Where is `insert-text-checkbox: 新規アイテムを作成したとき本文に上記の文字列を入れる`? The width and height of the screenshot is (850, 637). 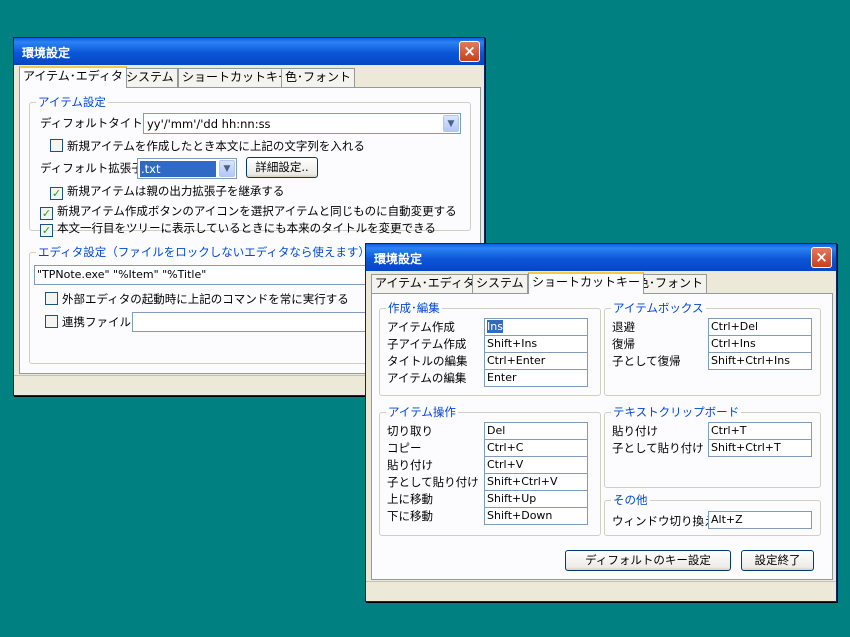 insert-text-checkbox: 新規アイテムを作成したとき本文に上記の文字列を入れる is located at coordinates (207, 146).